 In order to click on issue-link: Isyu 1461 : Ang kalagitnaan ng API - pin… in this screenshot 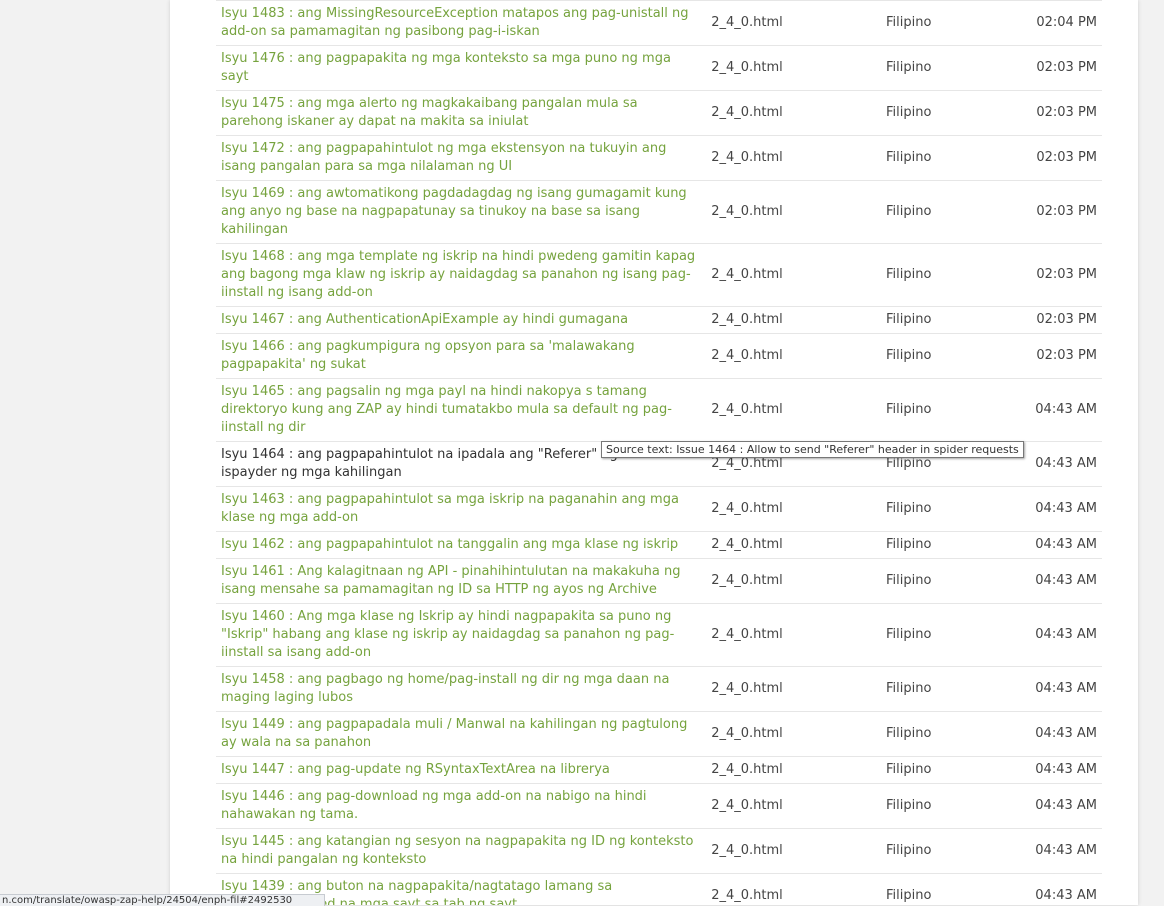, I will do `click(450, 580)`.